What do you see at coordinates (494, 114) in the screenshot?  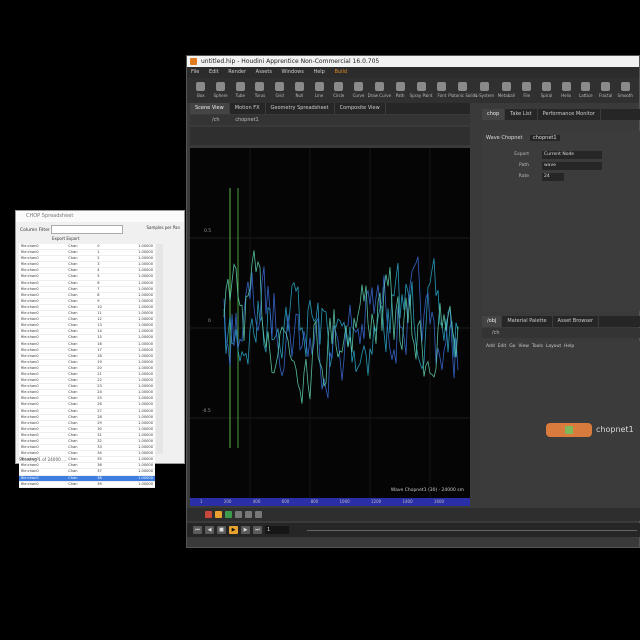 I see `tab-chop: chop` at bounding box center [494, 114].